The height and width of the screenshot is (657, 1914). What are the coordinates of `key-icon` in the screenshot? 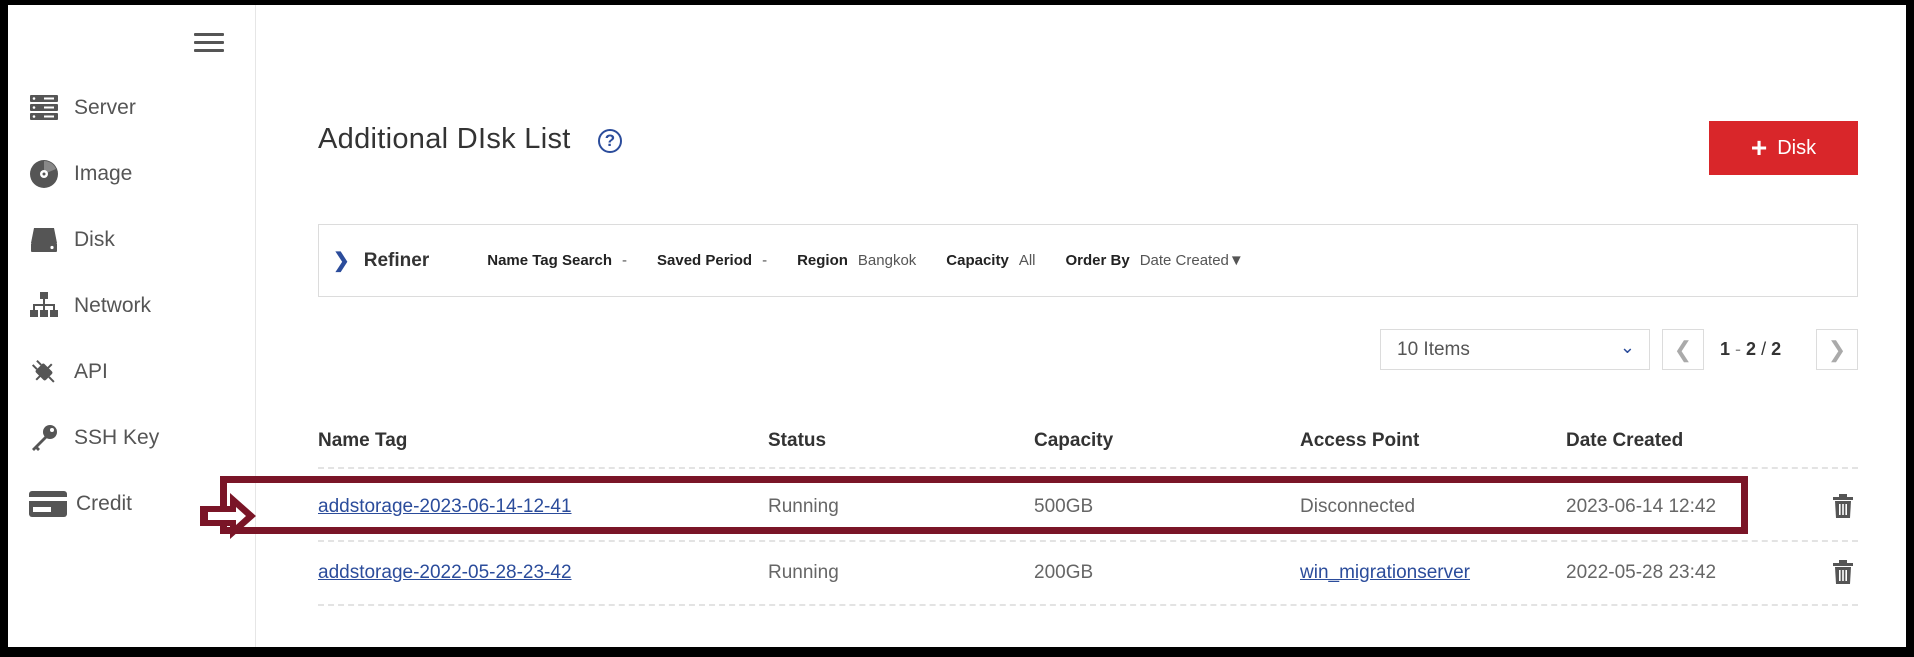 It's located at (44, 438).